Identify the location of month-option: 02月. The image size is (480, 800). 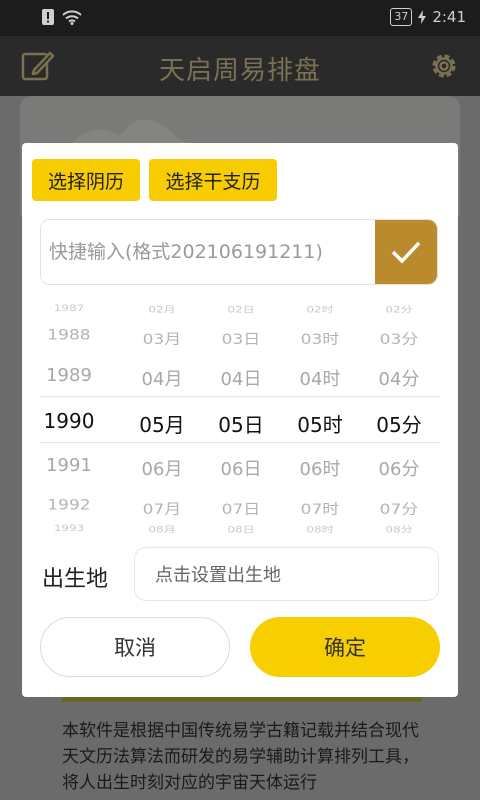
(162, 309).